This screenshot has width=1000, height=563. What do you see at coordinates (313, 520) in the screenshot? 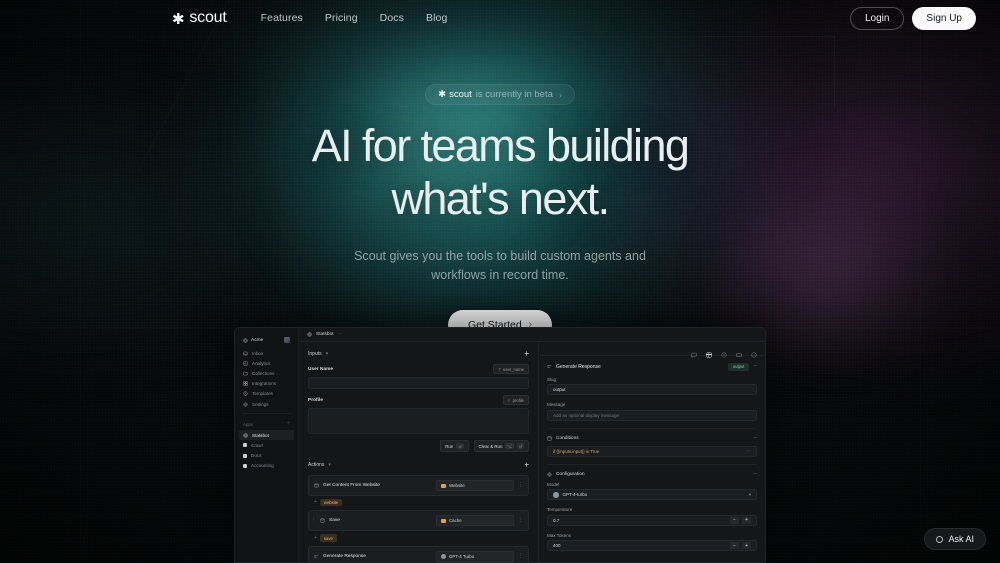
I see `drag-handle-icon: ⋮` at bounding box center [313, 520].